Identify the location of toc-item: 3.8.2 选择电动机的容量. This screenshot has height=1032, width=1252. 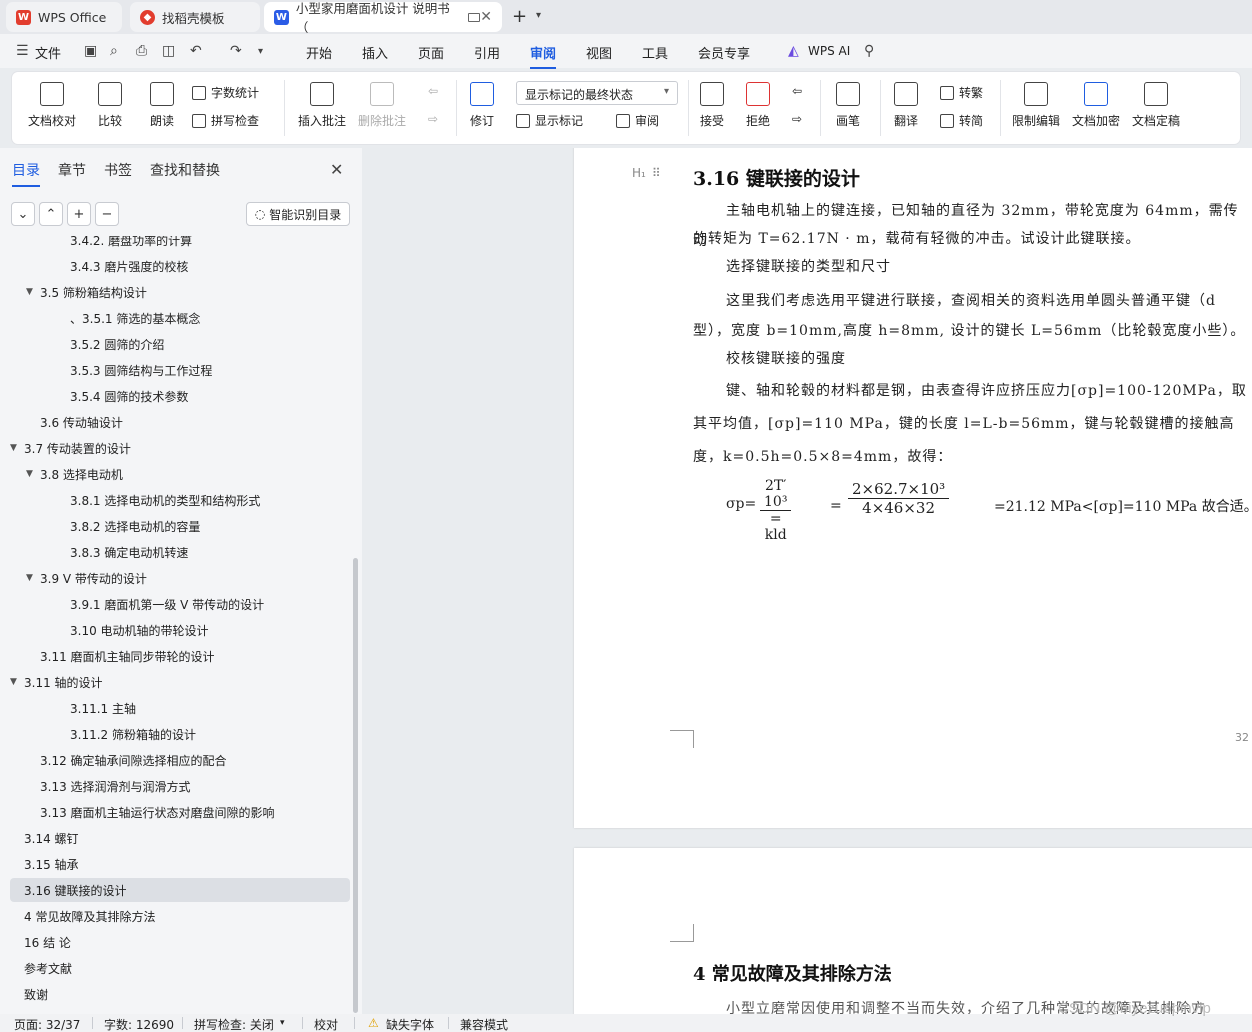
(180, 526).